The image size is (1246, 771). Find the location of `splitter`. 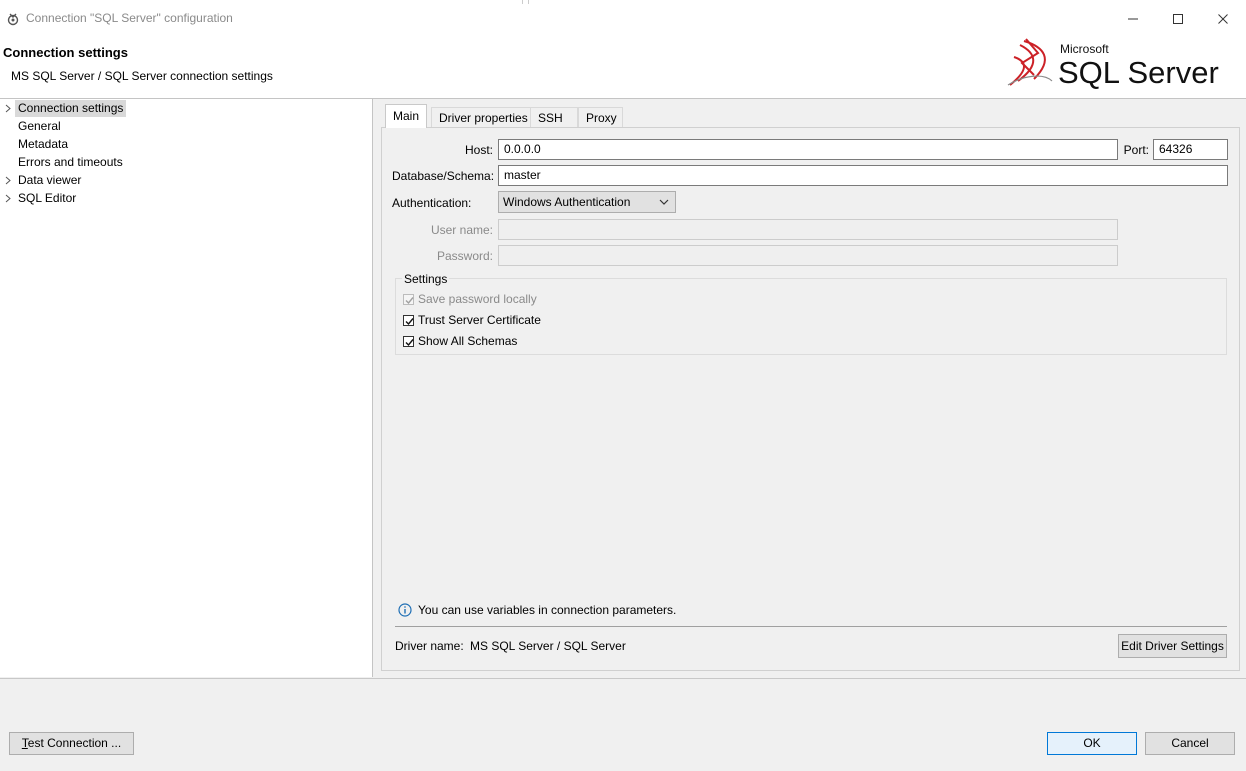

splitter is located at coordinates (377, 388).